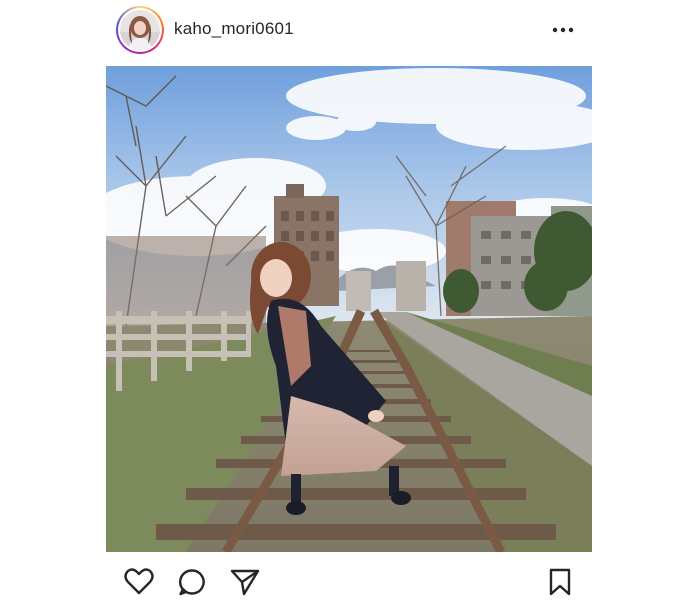  I want to click on avatar, so click(140, 30).